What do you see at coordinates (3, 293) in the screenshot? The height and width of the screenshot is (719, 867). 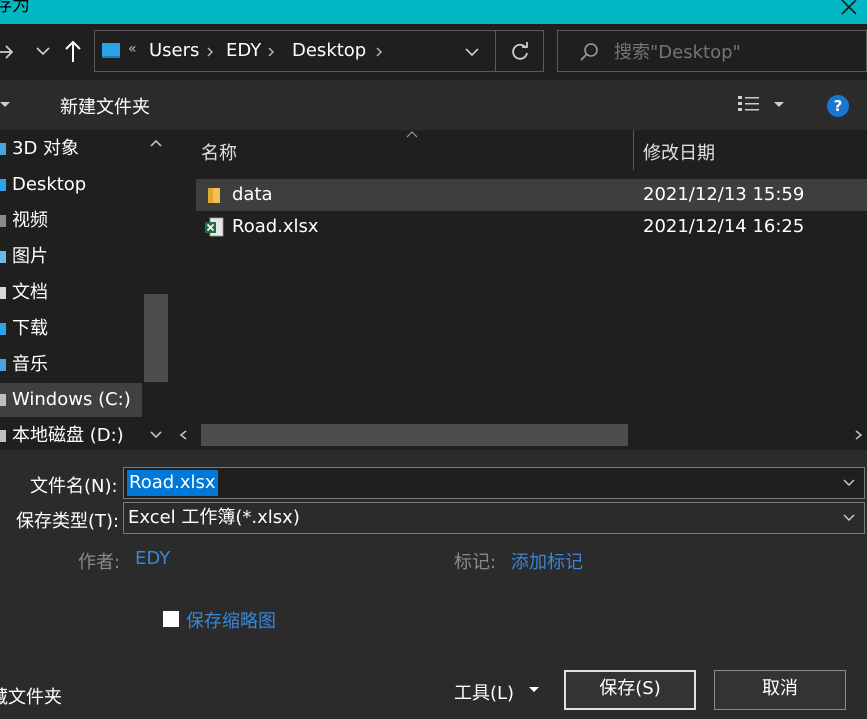 I see `documents-icon` at bounding box center [3, 293].